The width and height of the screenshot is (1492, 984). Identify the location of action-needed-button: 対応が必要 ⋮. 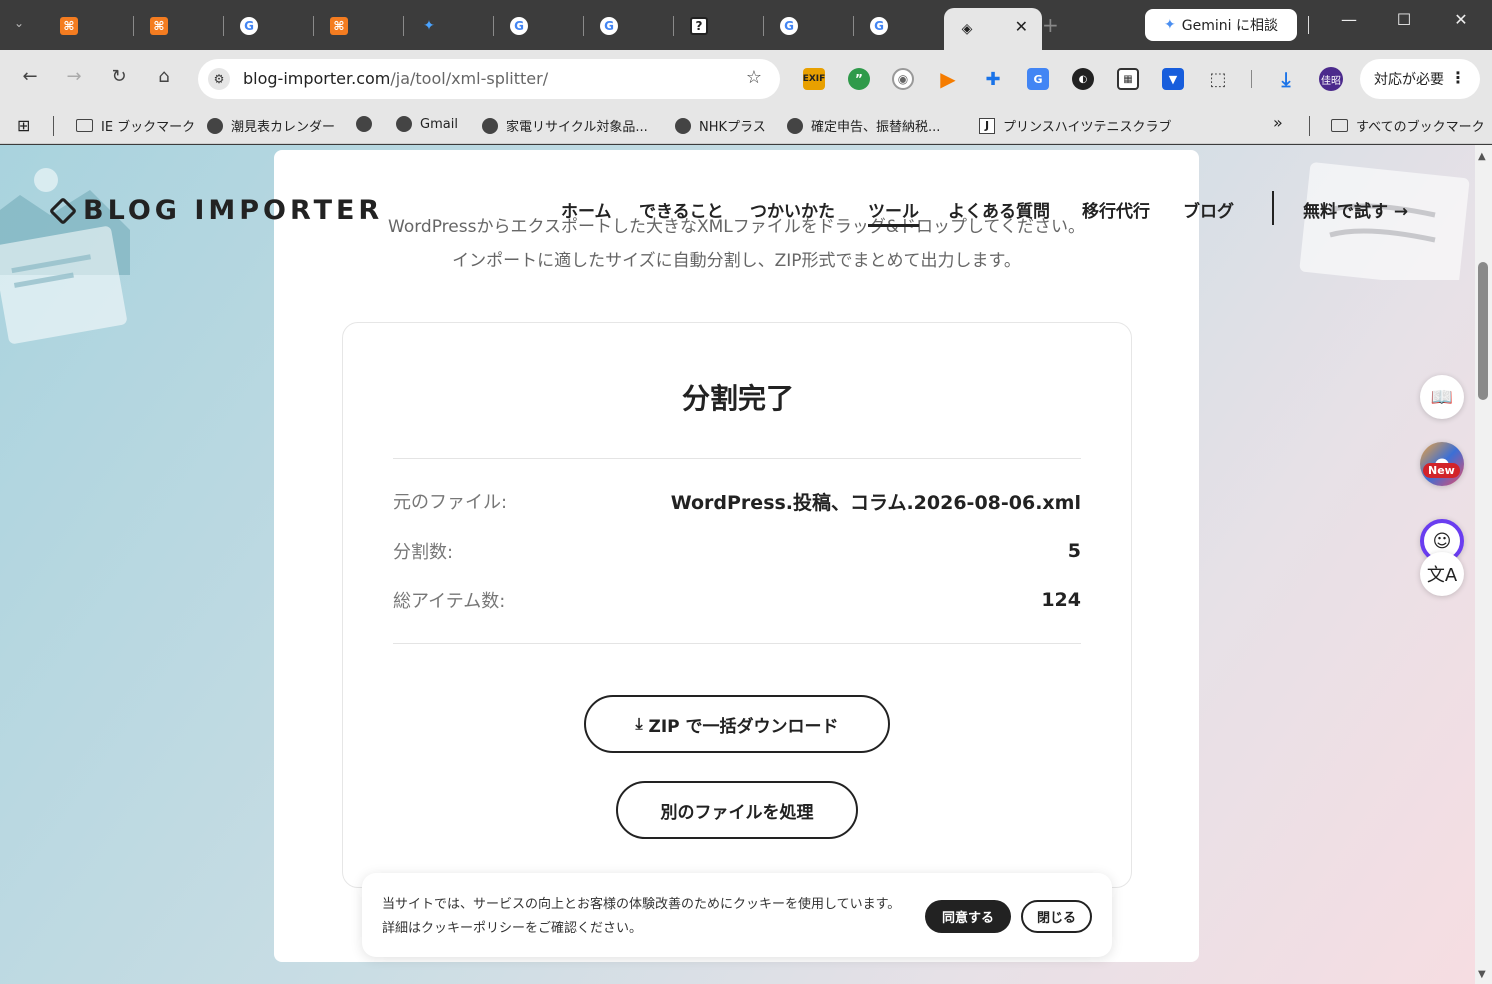
(1420, 79).